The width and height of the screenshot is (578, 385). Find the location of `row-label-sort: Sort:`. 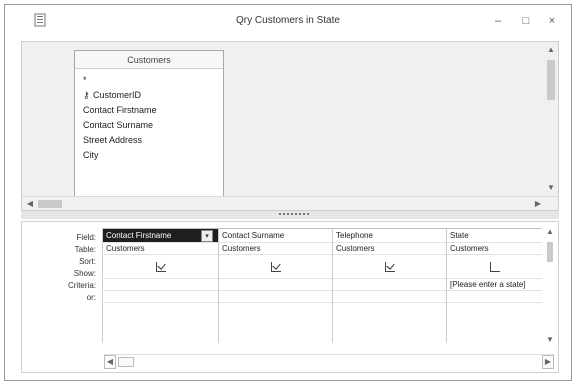

row-label-sort: Sort: is located at coordinates (87, 261).